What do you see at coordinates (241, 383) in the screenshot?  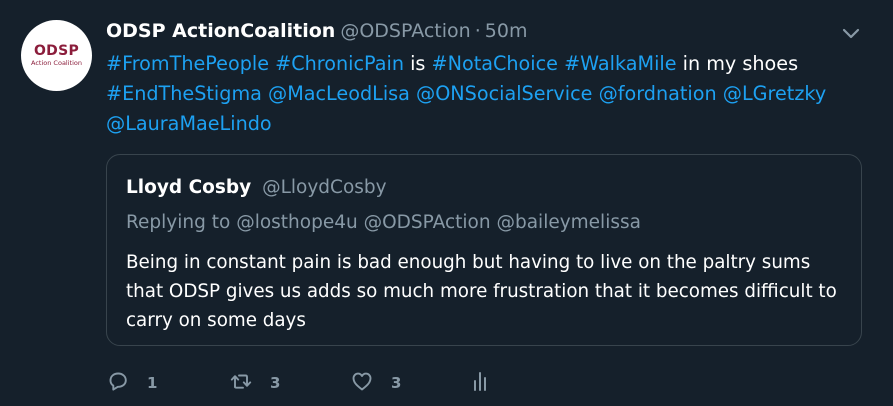 I see `retweet-icon` at bounding box center [241, 383].